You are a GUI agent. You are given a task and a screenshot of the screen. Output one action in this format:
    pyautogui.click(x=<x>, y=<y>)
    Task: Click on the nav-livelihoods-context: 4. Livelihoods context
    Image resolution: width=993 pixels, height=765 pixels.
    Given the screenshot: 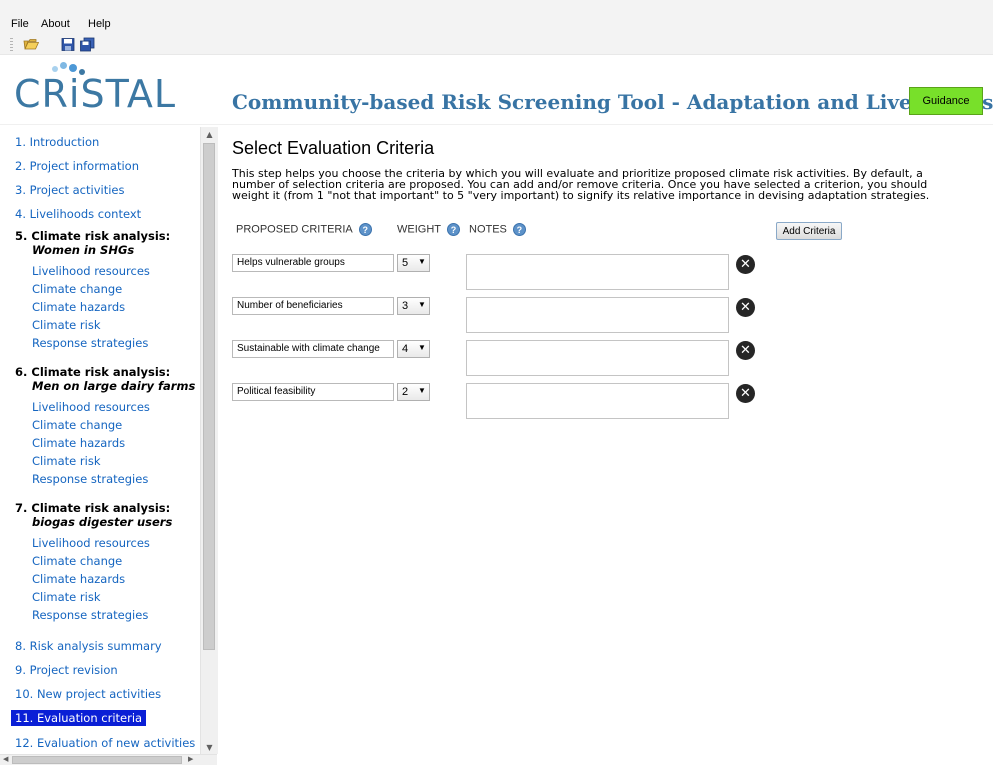 What is the action you would take?
    pyautogui.click(x=78, y=214)
    